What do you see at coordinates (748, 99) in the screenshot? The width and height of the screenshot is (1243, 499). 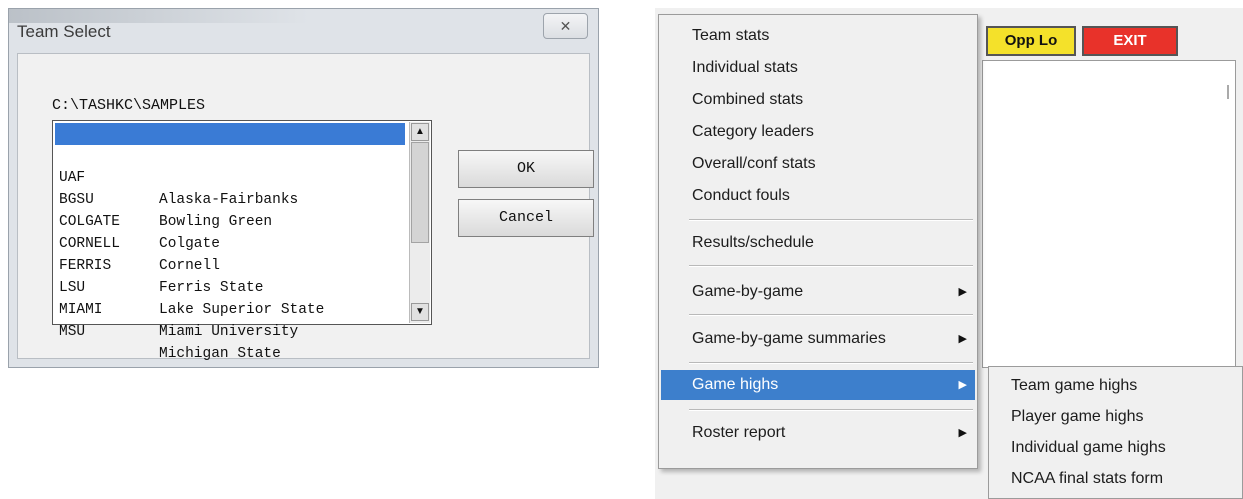 I see `menu-item-label: Combined stats` at bounding box center [748, 99].